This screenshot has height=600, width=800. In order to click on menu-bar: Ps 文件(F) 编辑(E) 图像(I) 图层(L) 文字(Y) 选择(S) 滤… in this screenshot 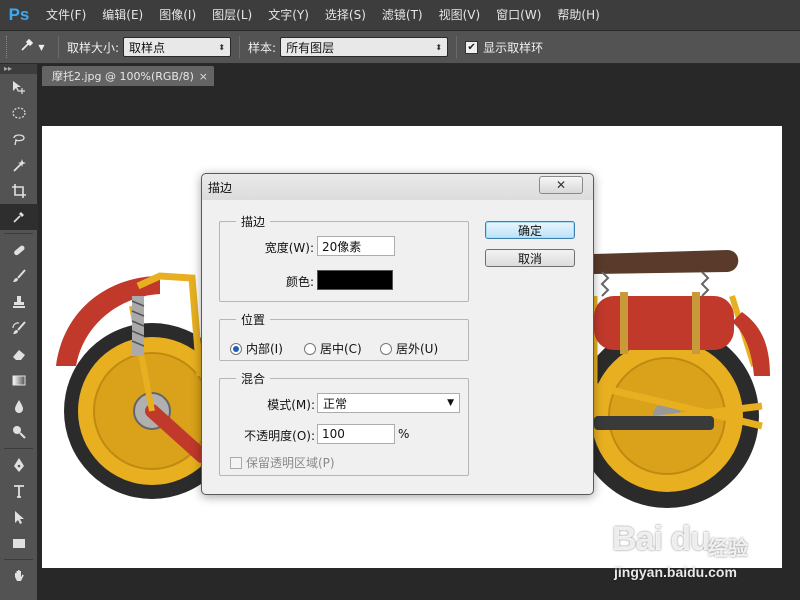, I will do `click(400, 15)`.